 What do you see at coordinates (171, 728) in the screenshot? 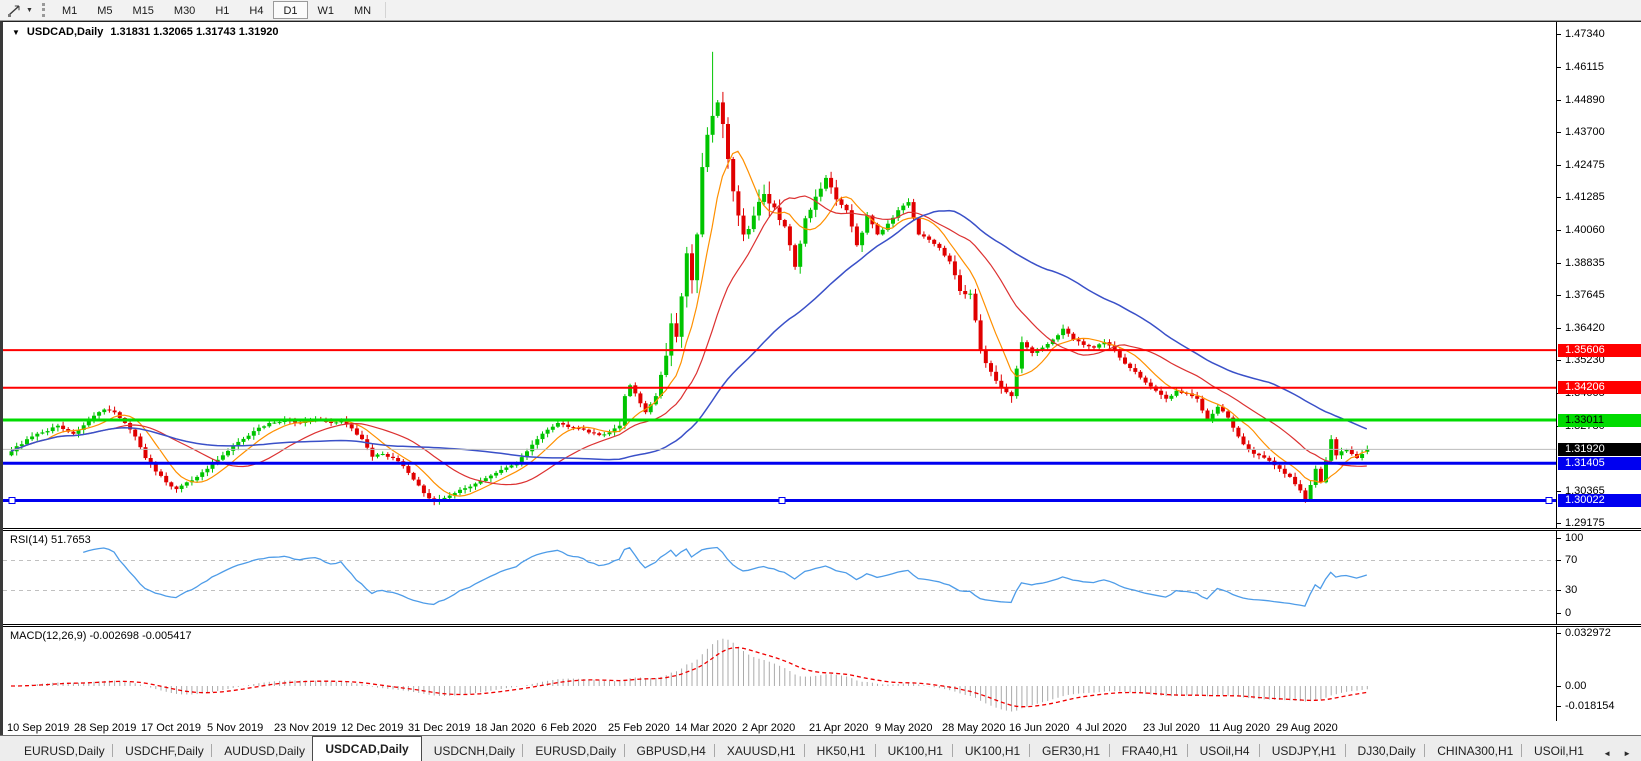
I see `date-label: 17 Oct 2019` at bounding box center [171, 728].